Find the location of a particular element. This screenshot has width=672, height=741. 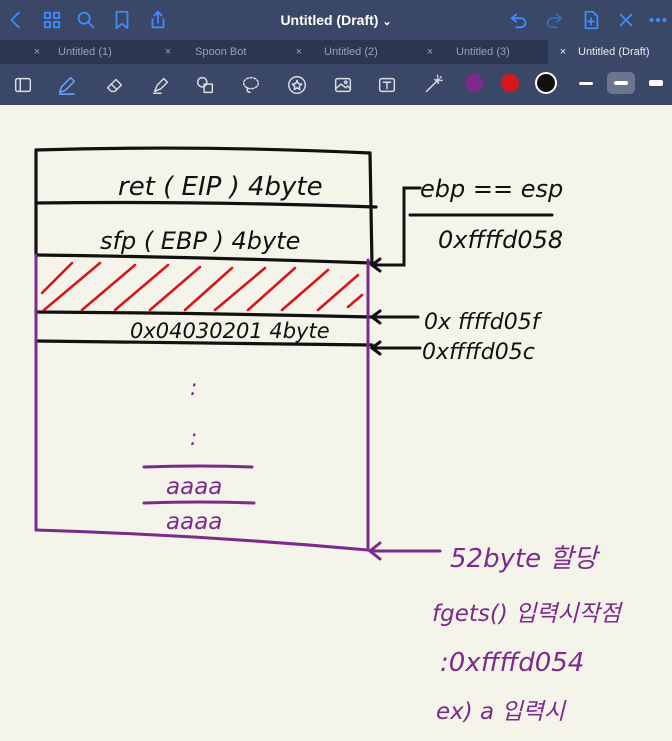

stroke-medium-button is located at coordinates (621, 83).